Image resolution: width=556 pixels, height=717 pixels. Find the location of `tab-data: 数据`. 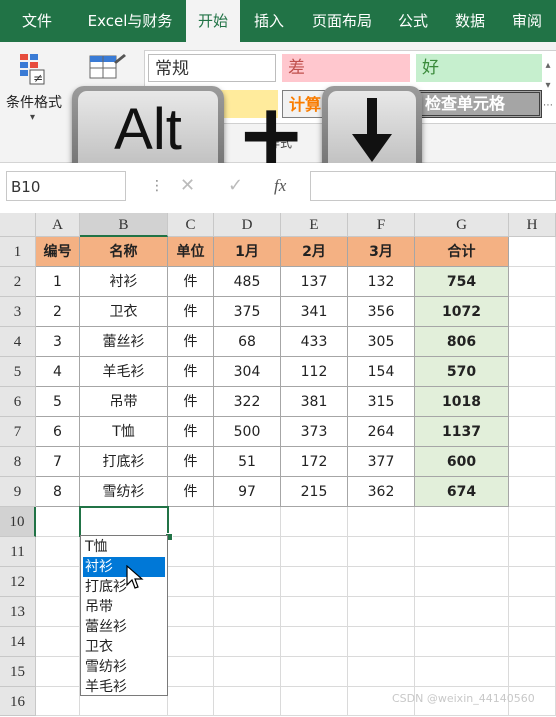

tab-data: 数据 is located at coordinates (470, 21).